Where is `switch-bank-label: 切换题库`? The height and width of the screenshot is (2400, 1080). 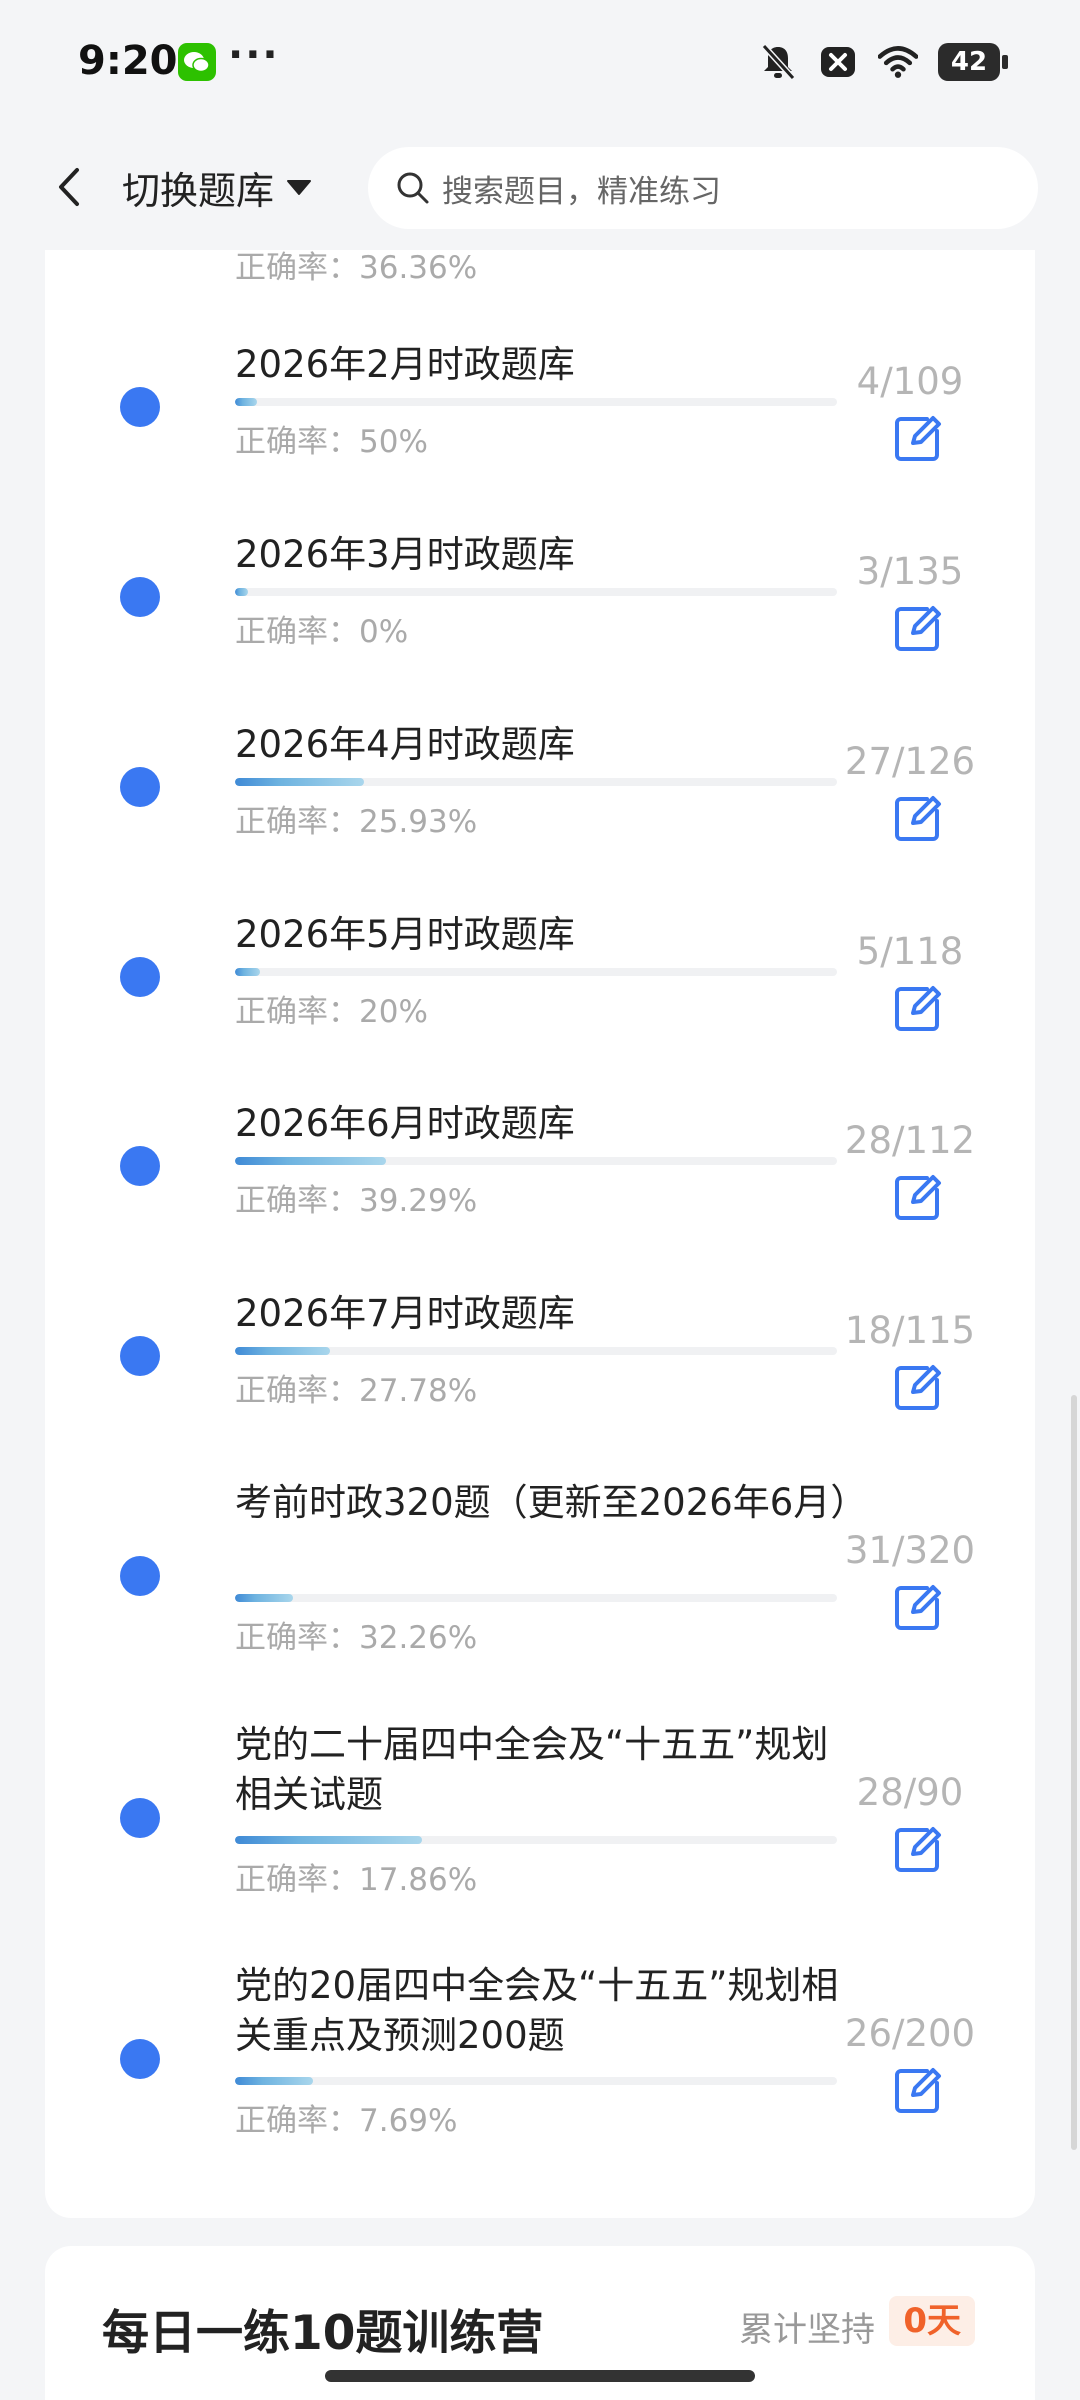
switch-bank-label: 切换题库 is located at coordinates (198, 190).